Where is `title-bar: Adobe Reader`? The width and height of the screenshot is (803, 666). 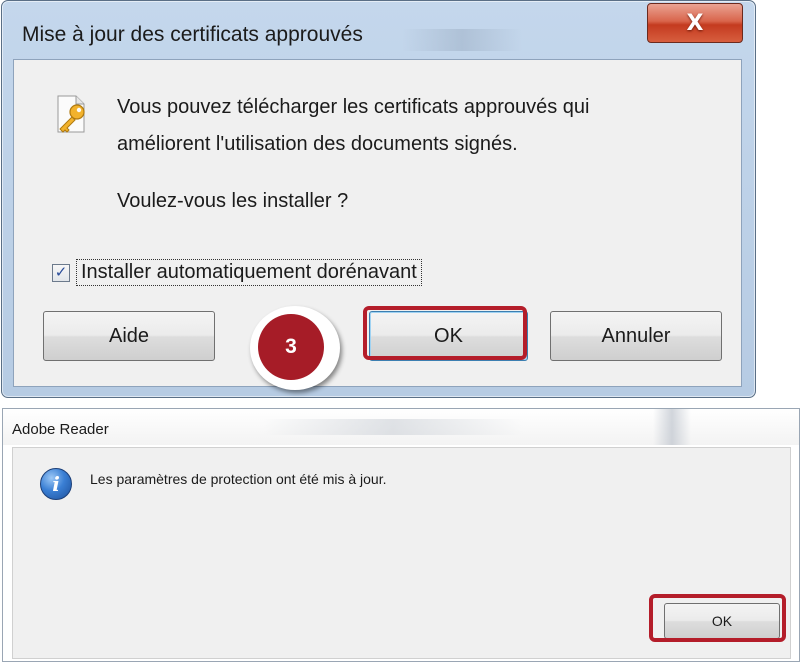
title-bar: Adobe Reader is located at coordinates (401, 427).